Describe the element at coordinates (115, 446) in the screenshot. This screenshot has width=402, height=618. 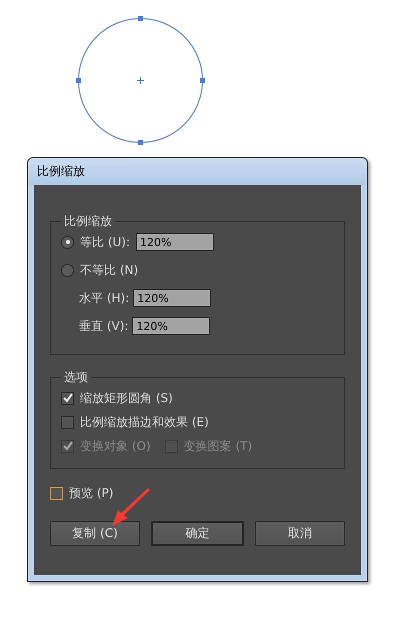
I see `checkbox-label: 变换对象 (O)` at that location.